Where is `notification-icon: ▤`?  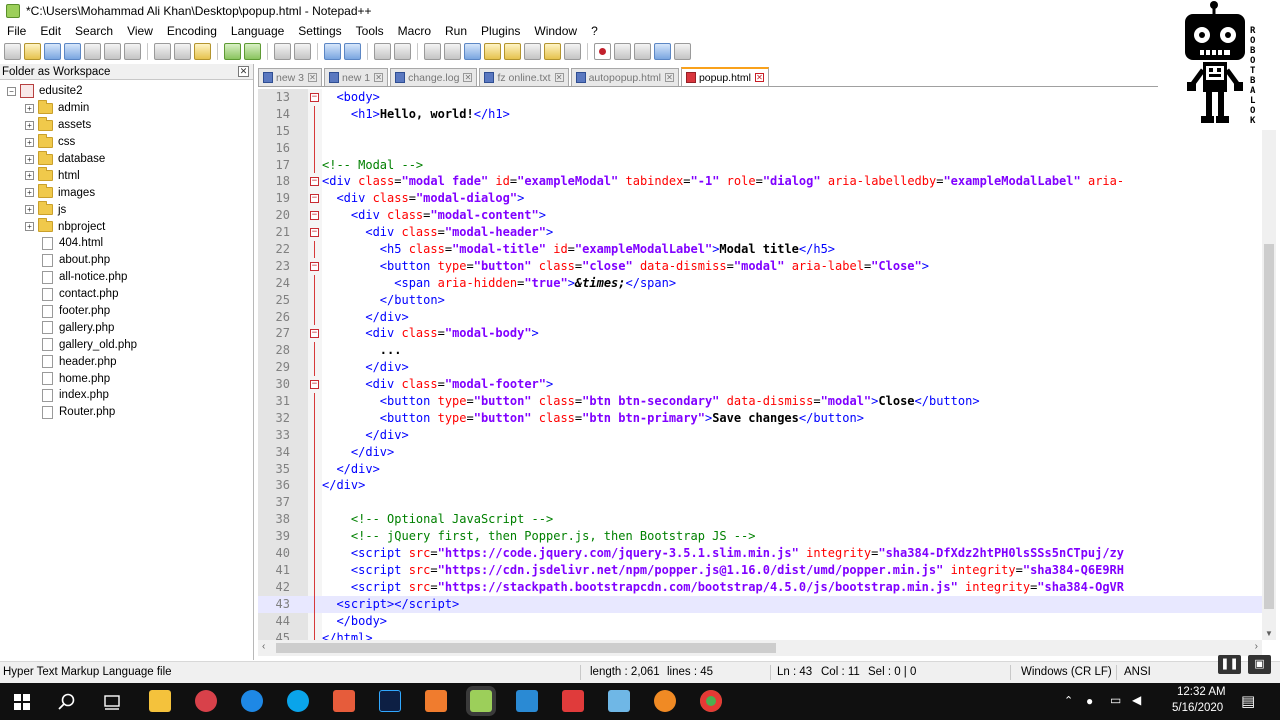
notification-icon: ▤ is located at coordinates (1248, 701).